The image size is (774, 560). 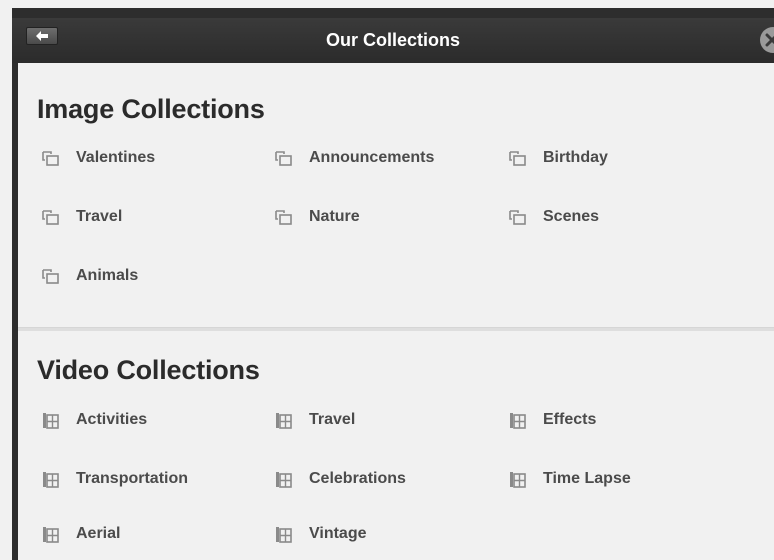 I want to click on dialog-header: Our Collections, so click(x=393, y=40).